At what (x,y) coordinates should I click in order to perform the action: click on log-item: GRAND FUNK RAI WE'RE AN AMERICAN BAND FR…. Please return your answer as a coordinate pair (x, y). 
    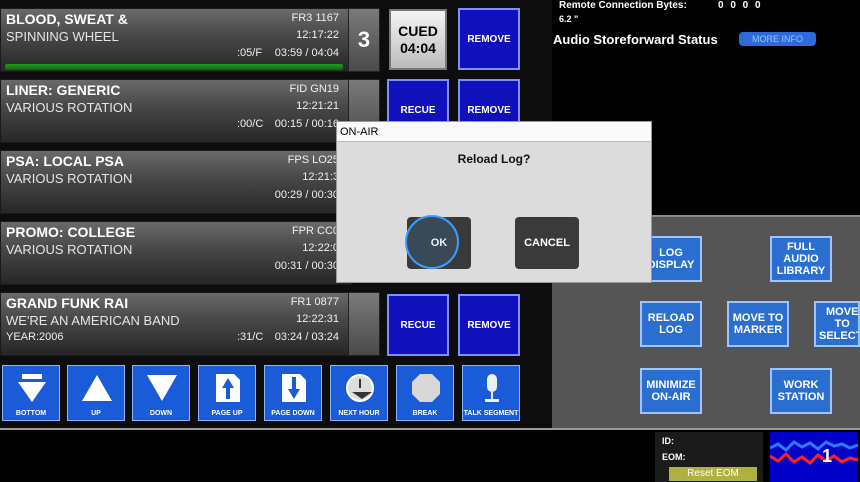
    Looking at the image, I should click on (176, 324).